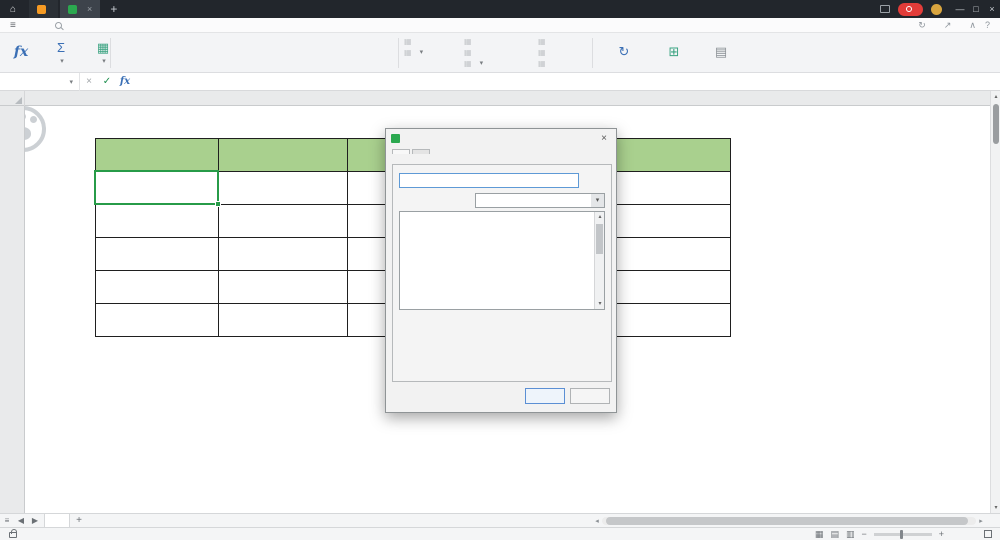  Describe the element at coordinates (540, 200) in the screenshot. I see `category-dropdown: ▾` at that location.